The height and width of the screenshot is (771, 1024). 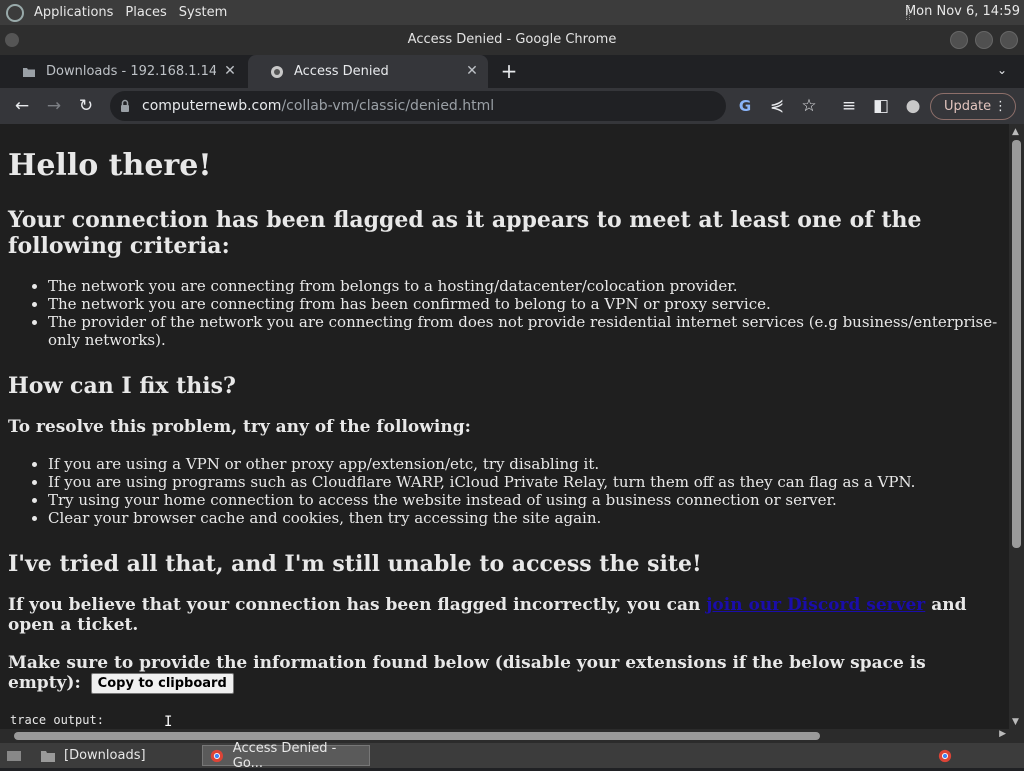 What do you see at coordinates (1016, 736) in the screenshot?
I see `scrollbar-corner` at bounding box center [1016, 736].